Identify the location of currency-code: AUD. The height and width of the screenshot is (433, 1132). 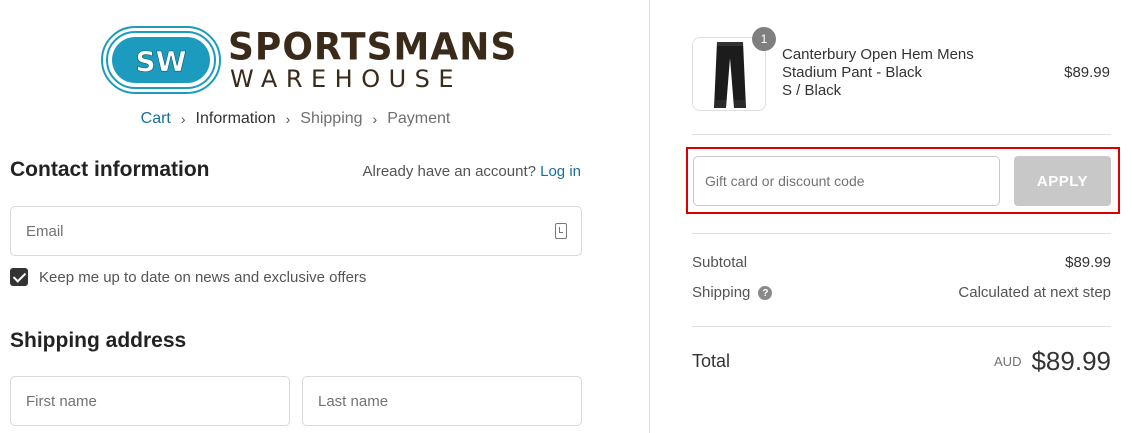
(1008, 361).